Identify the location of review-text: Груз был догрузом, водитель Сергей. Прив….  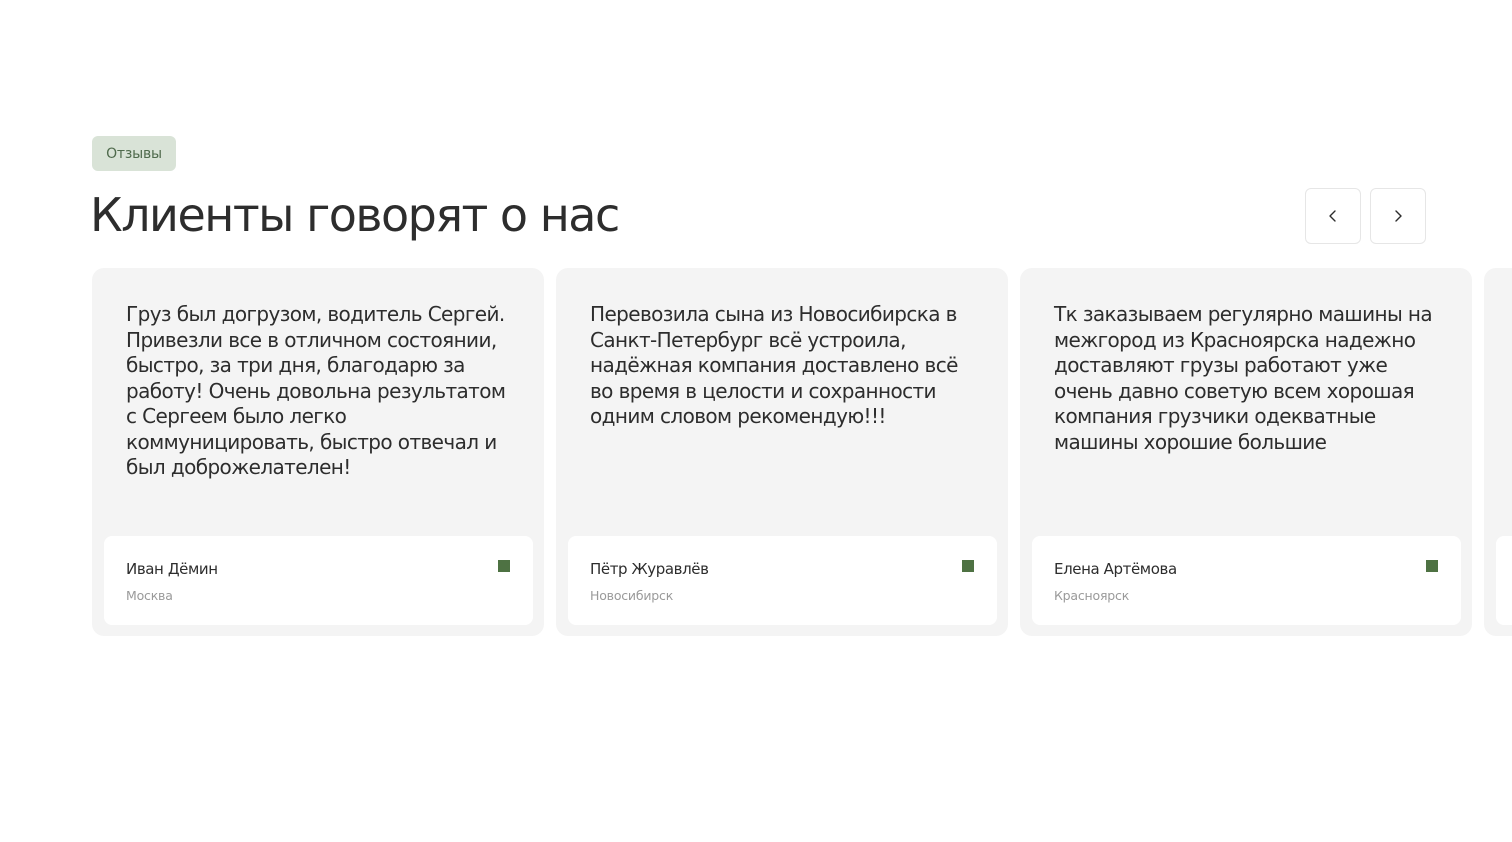
(316, 390).